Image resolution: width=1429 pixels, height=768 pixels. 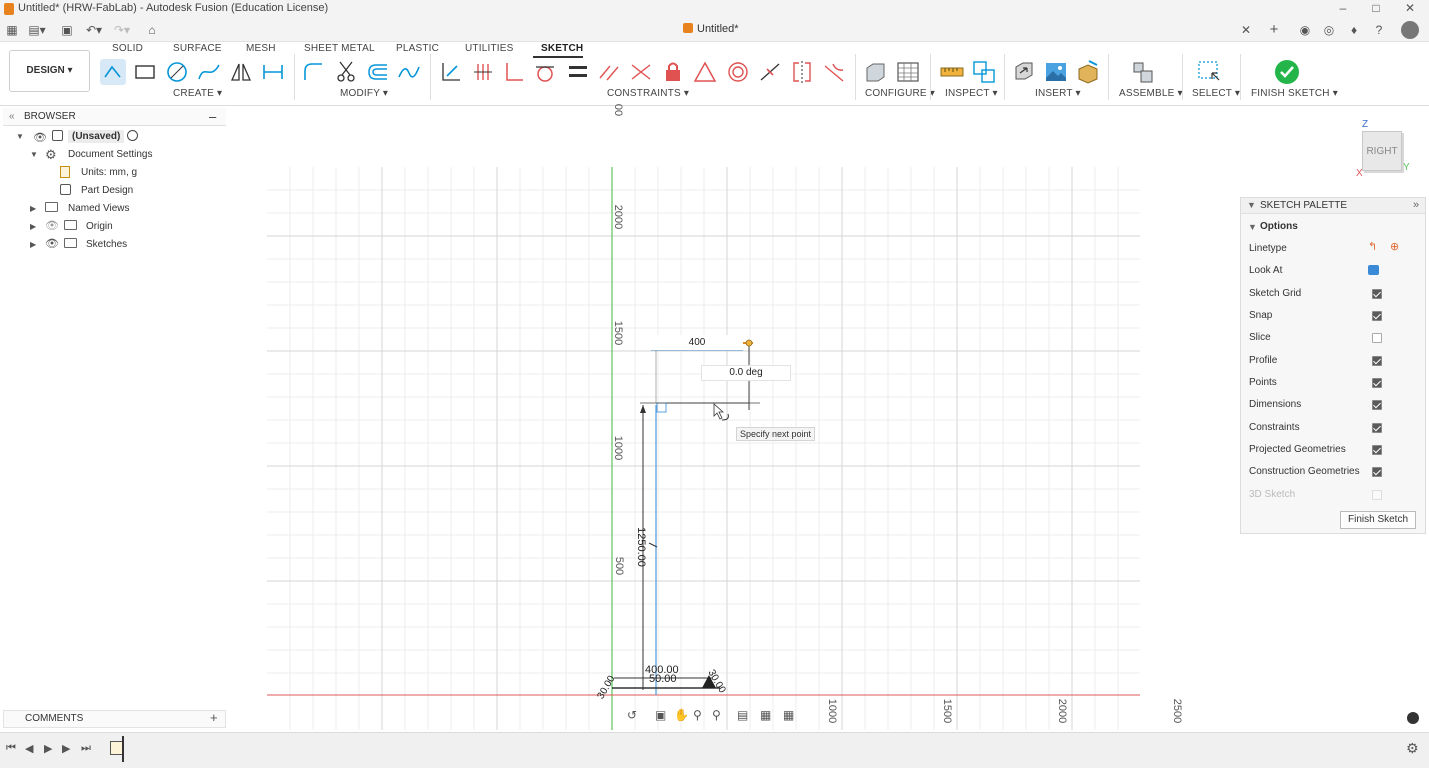 What do you see at coordinates (1382, 151) in the screenshot?
I see `viewcube-face: RIGHT` at bounding box center [1382, 151].